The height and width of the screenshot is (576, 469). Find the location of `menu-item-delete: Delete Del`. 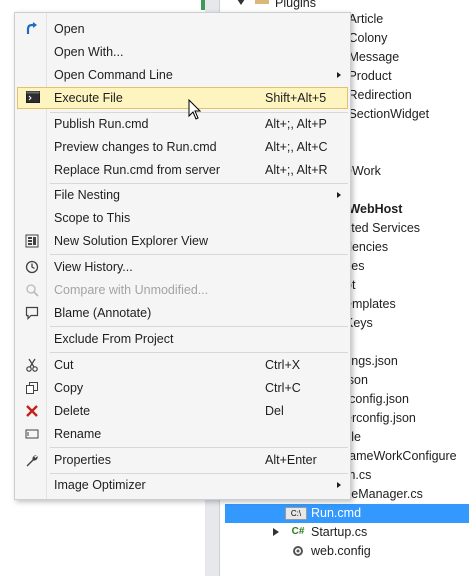

menu-item-delete: Delete Del is located at coordinates (182, 411).